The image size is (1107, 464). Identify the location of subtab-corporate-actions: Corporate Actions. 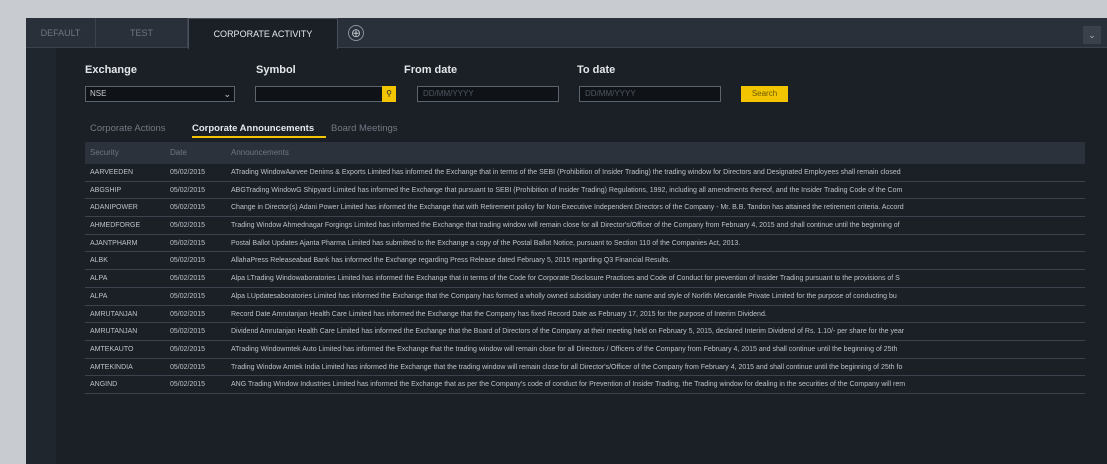
(128, 128).